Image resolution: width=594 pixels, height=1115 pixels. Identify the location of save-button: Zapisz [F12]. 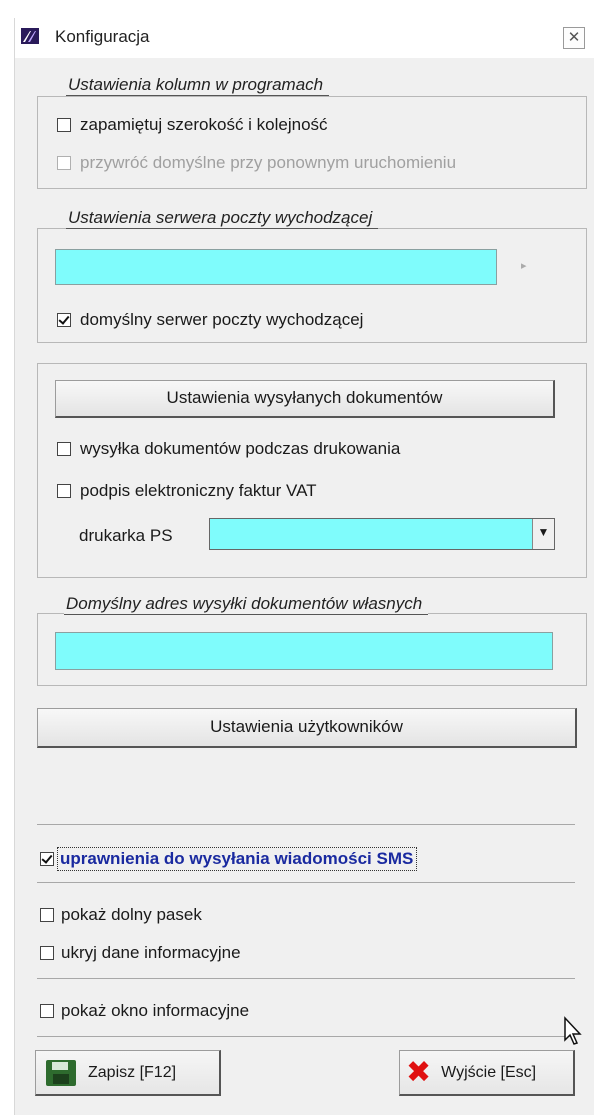
(128, 1073).